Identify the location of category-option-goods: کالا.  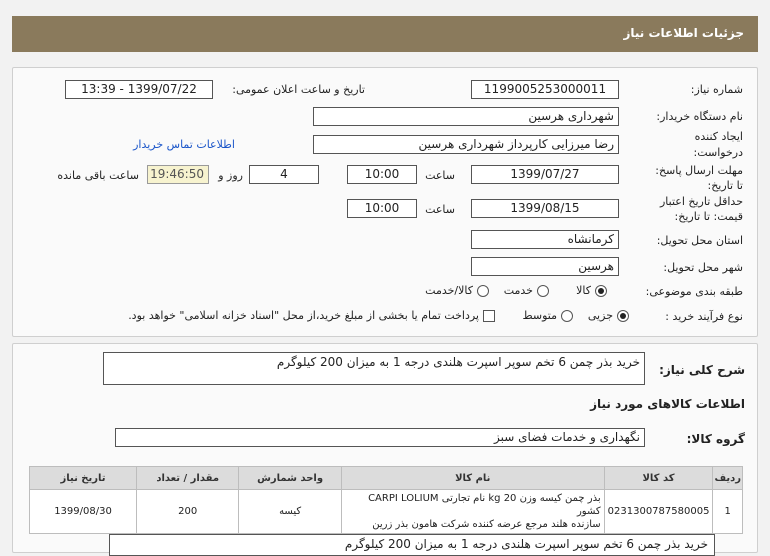
(591, 290).